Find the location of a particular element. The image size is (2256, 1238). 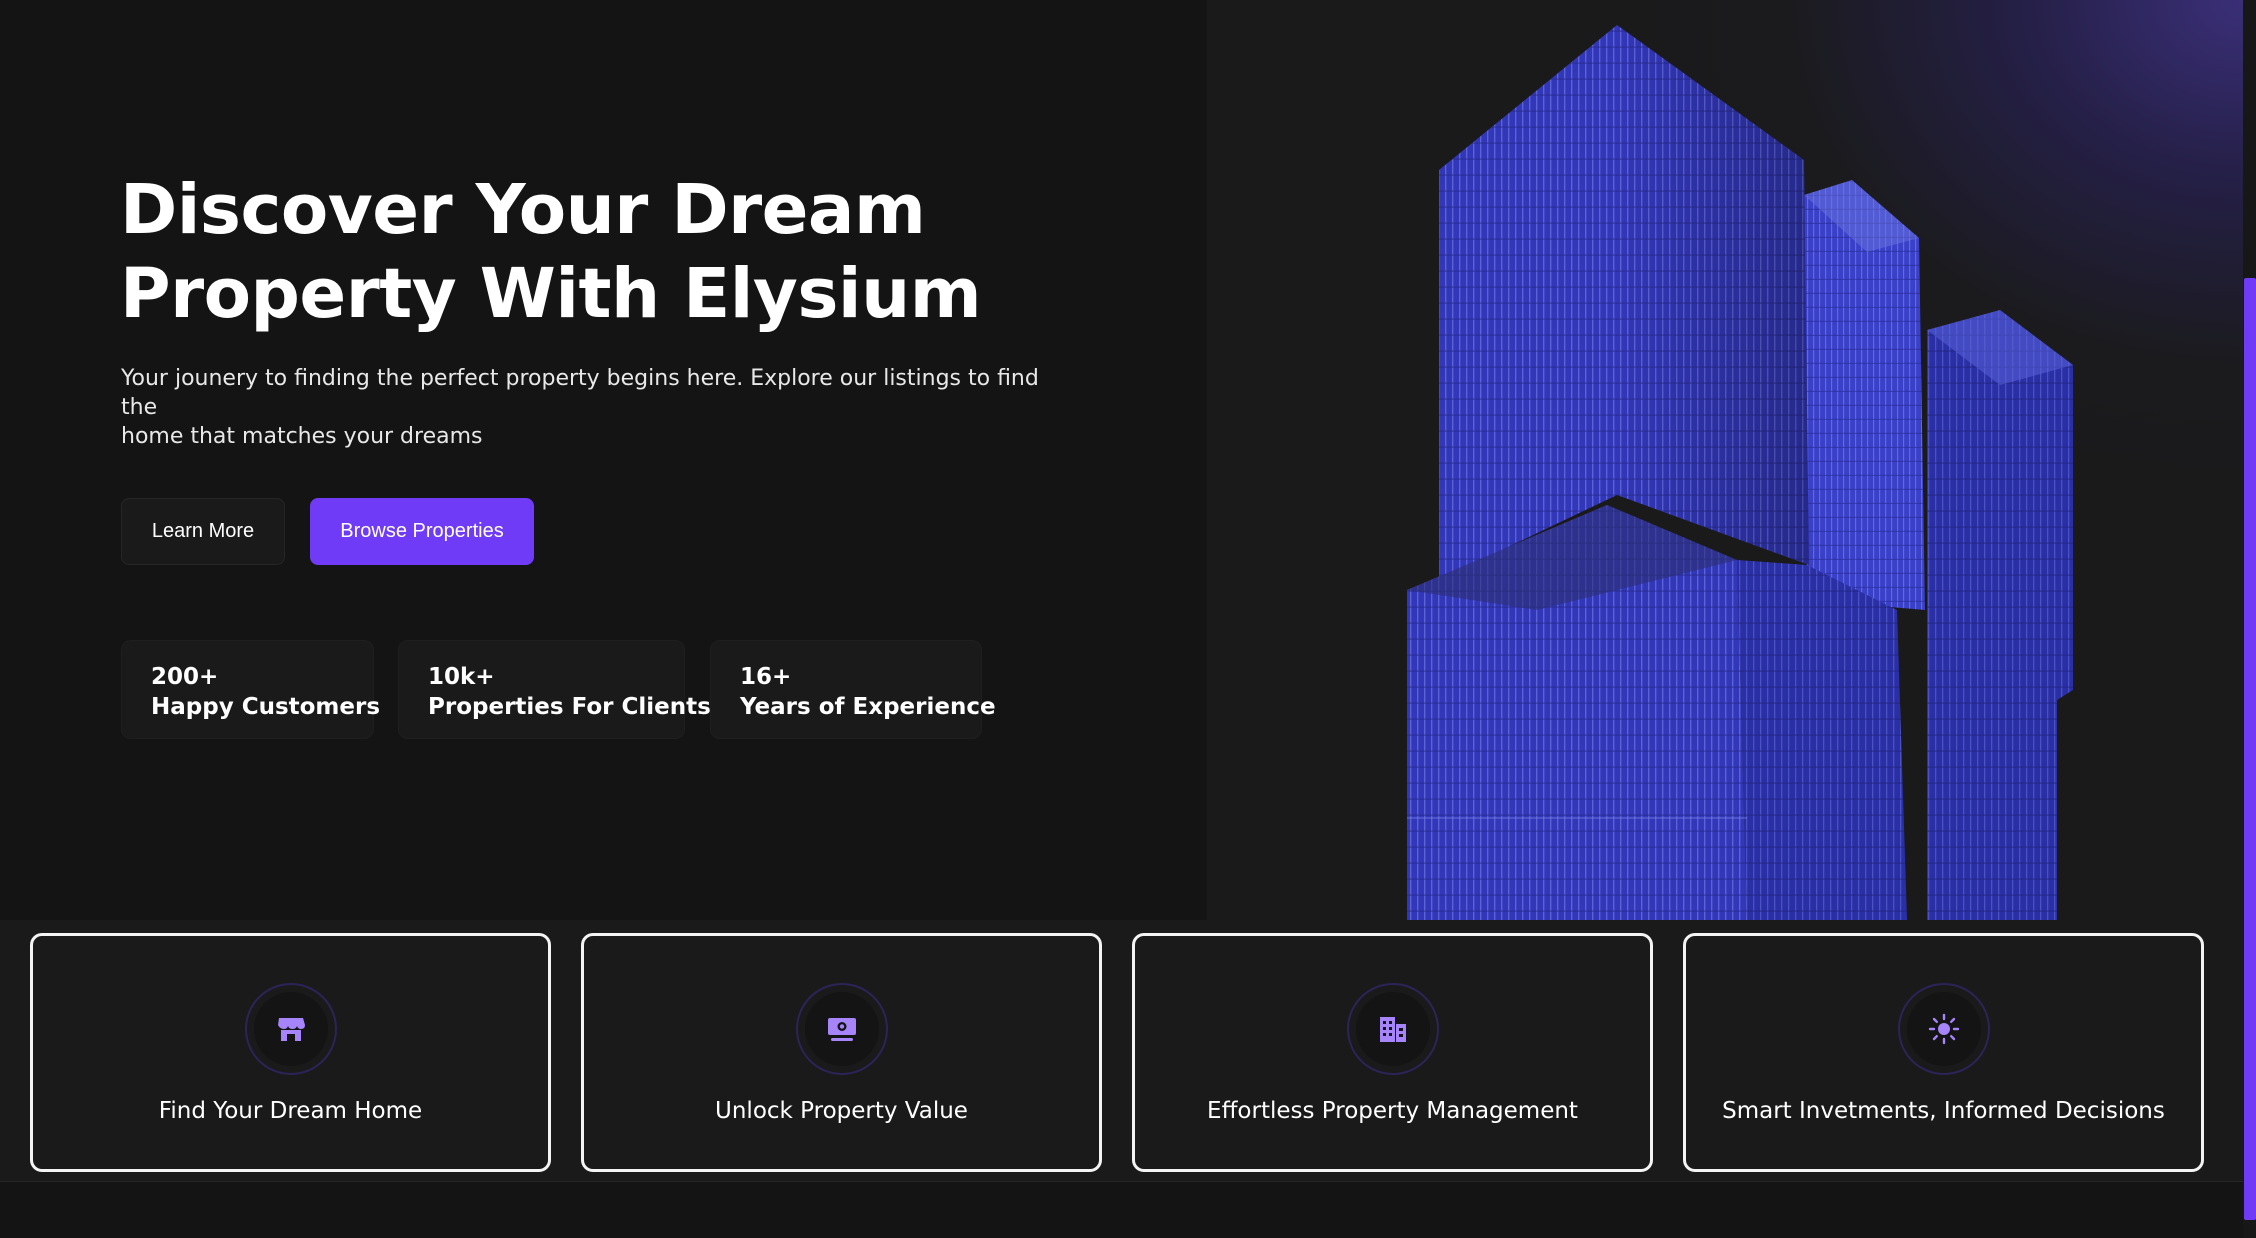

money-icon is located at coordinates (841, 1029).